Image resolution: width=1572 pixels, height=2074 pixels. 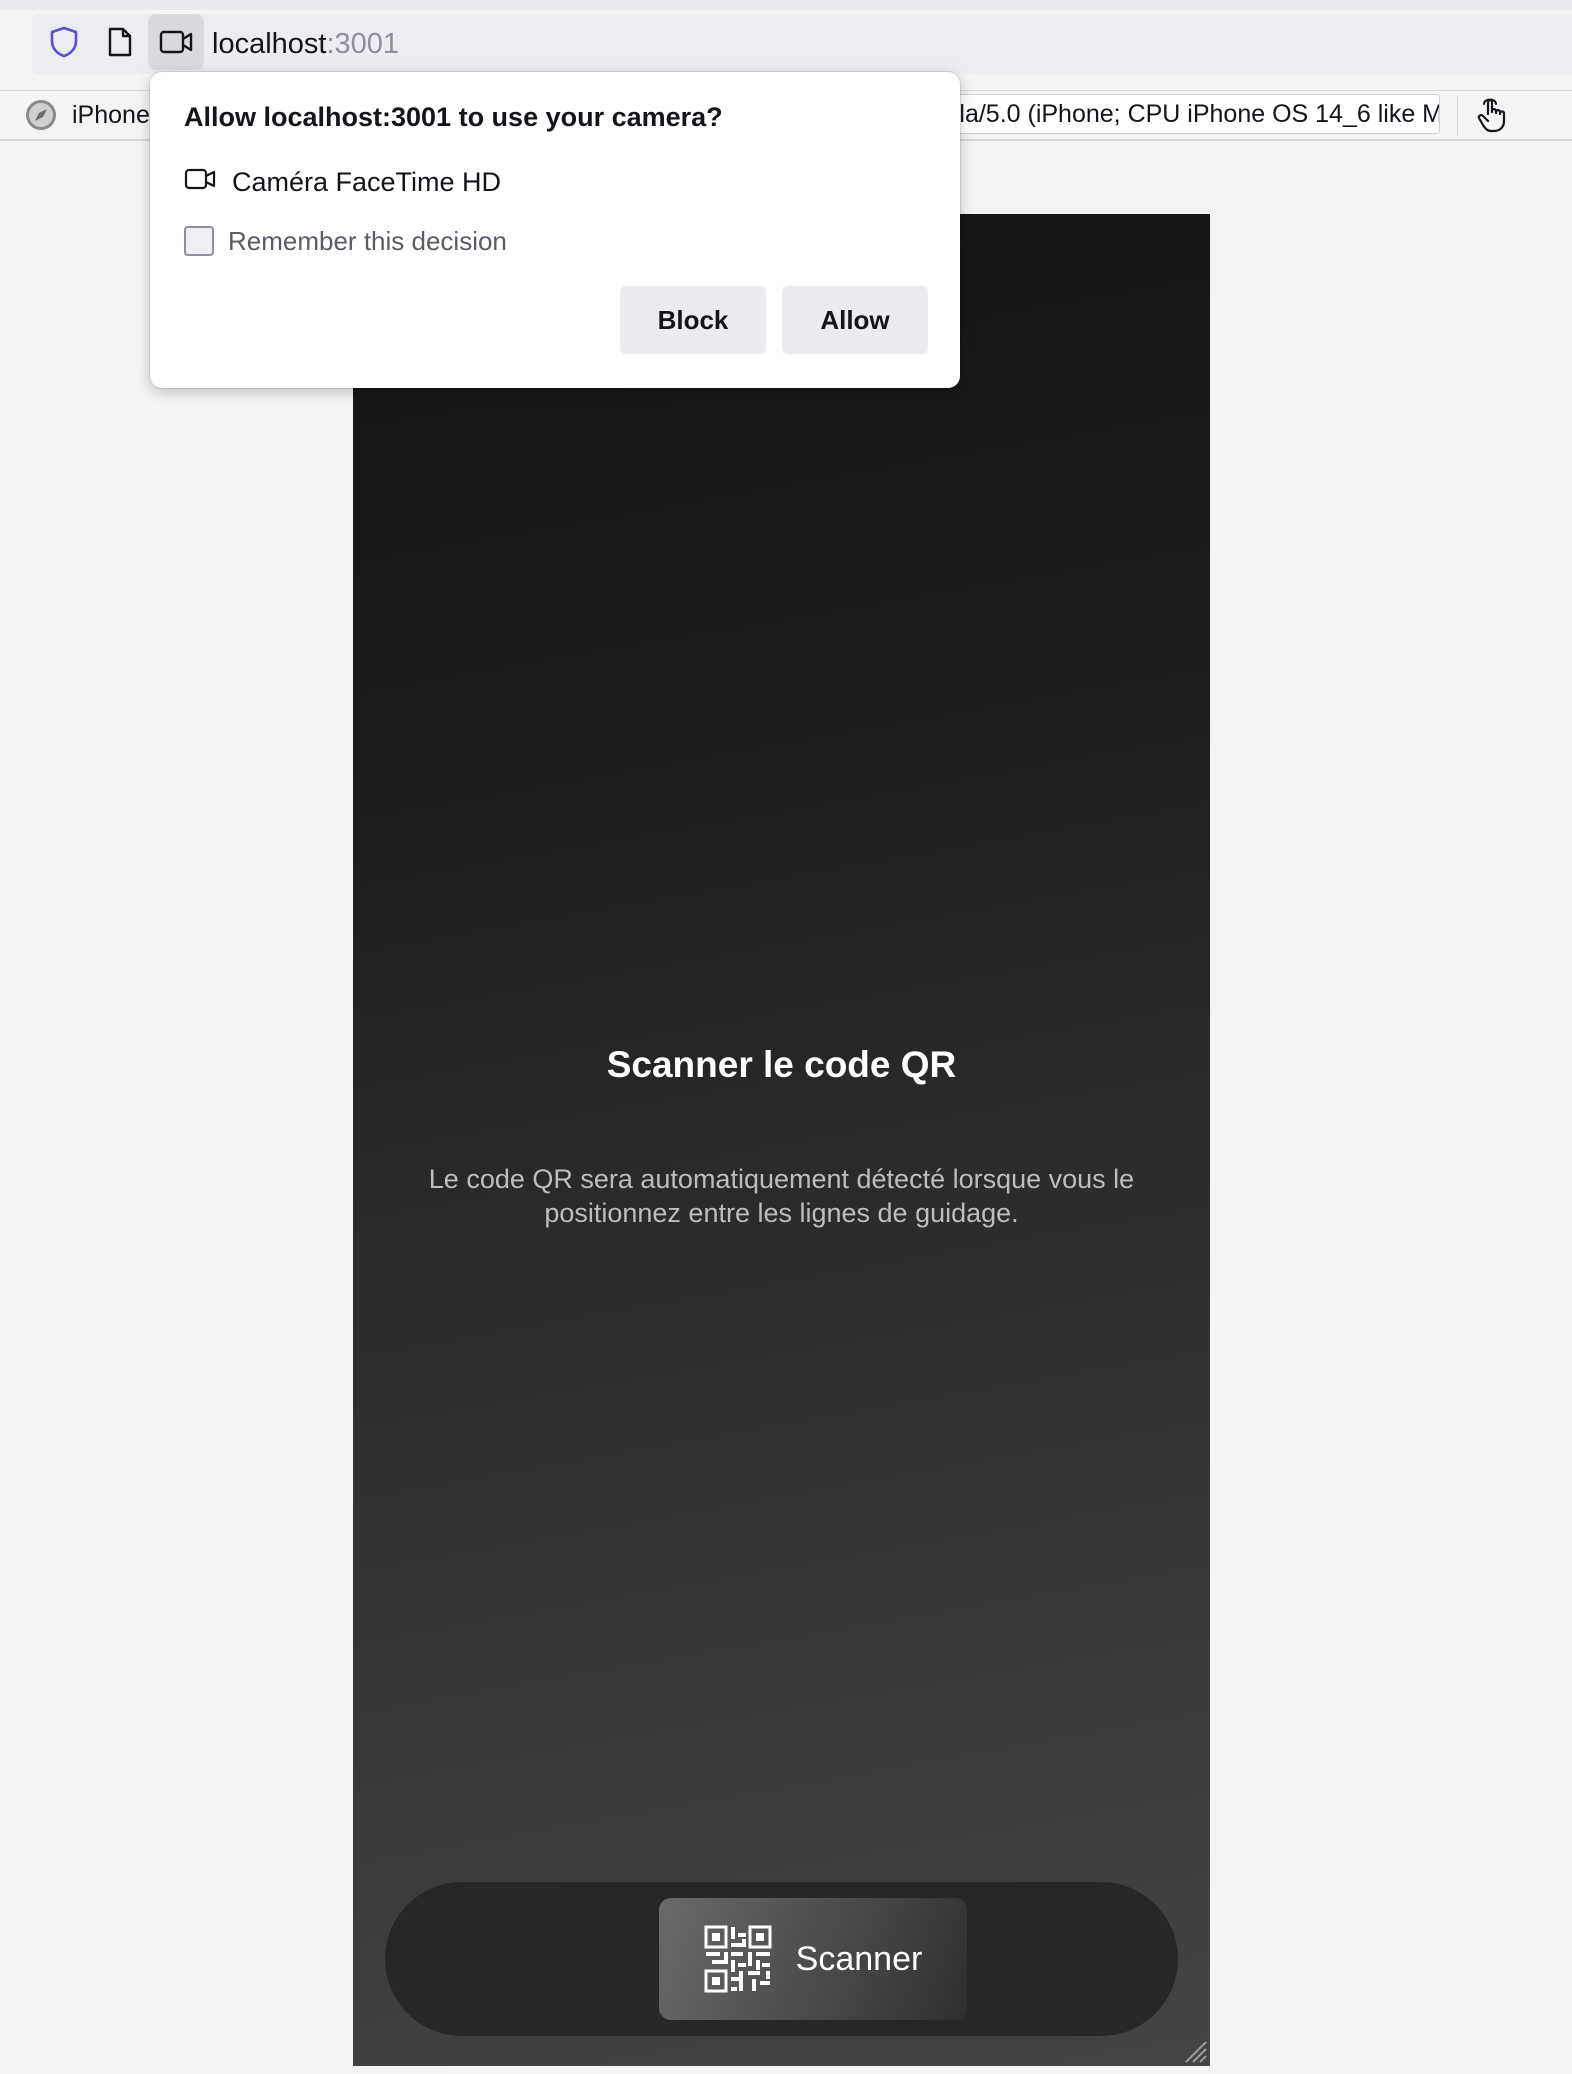 What do you see at coordinates (693, 320) in the screenshot?
I see `block-button: Block` at bounding box center [693, 320].